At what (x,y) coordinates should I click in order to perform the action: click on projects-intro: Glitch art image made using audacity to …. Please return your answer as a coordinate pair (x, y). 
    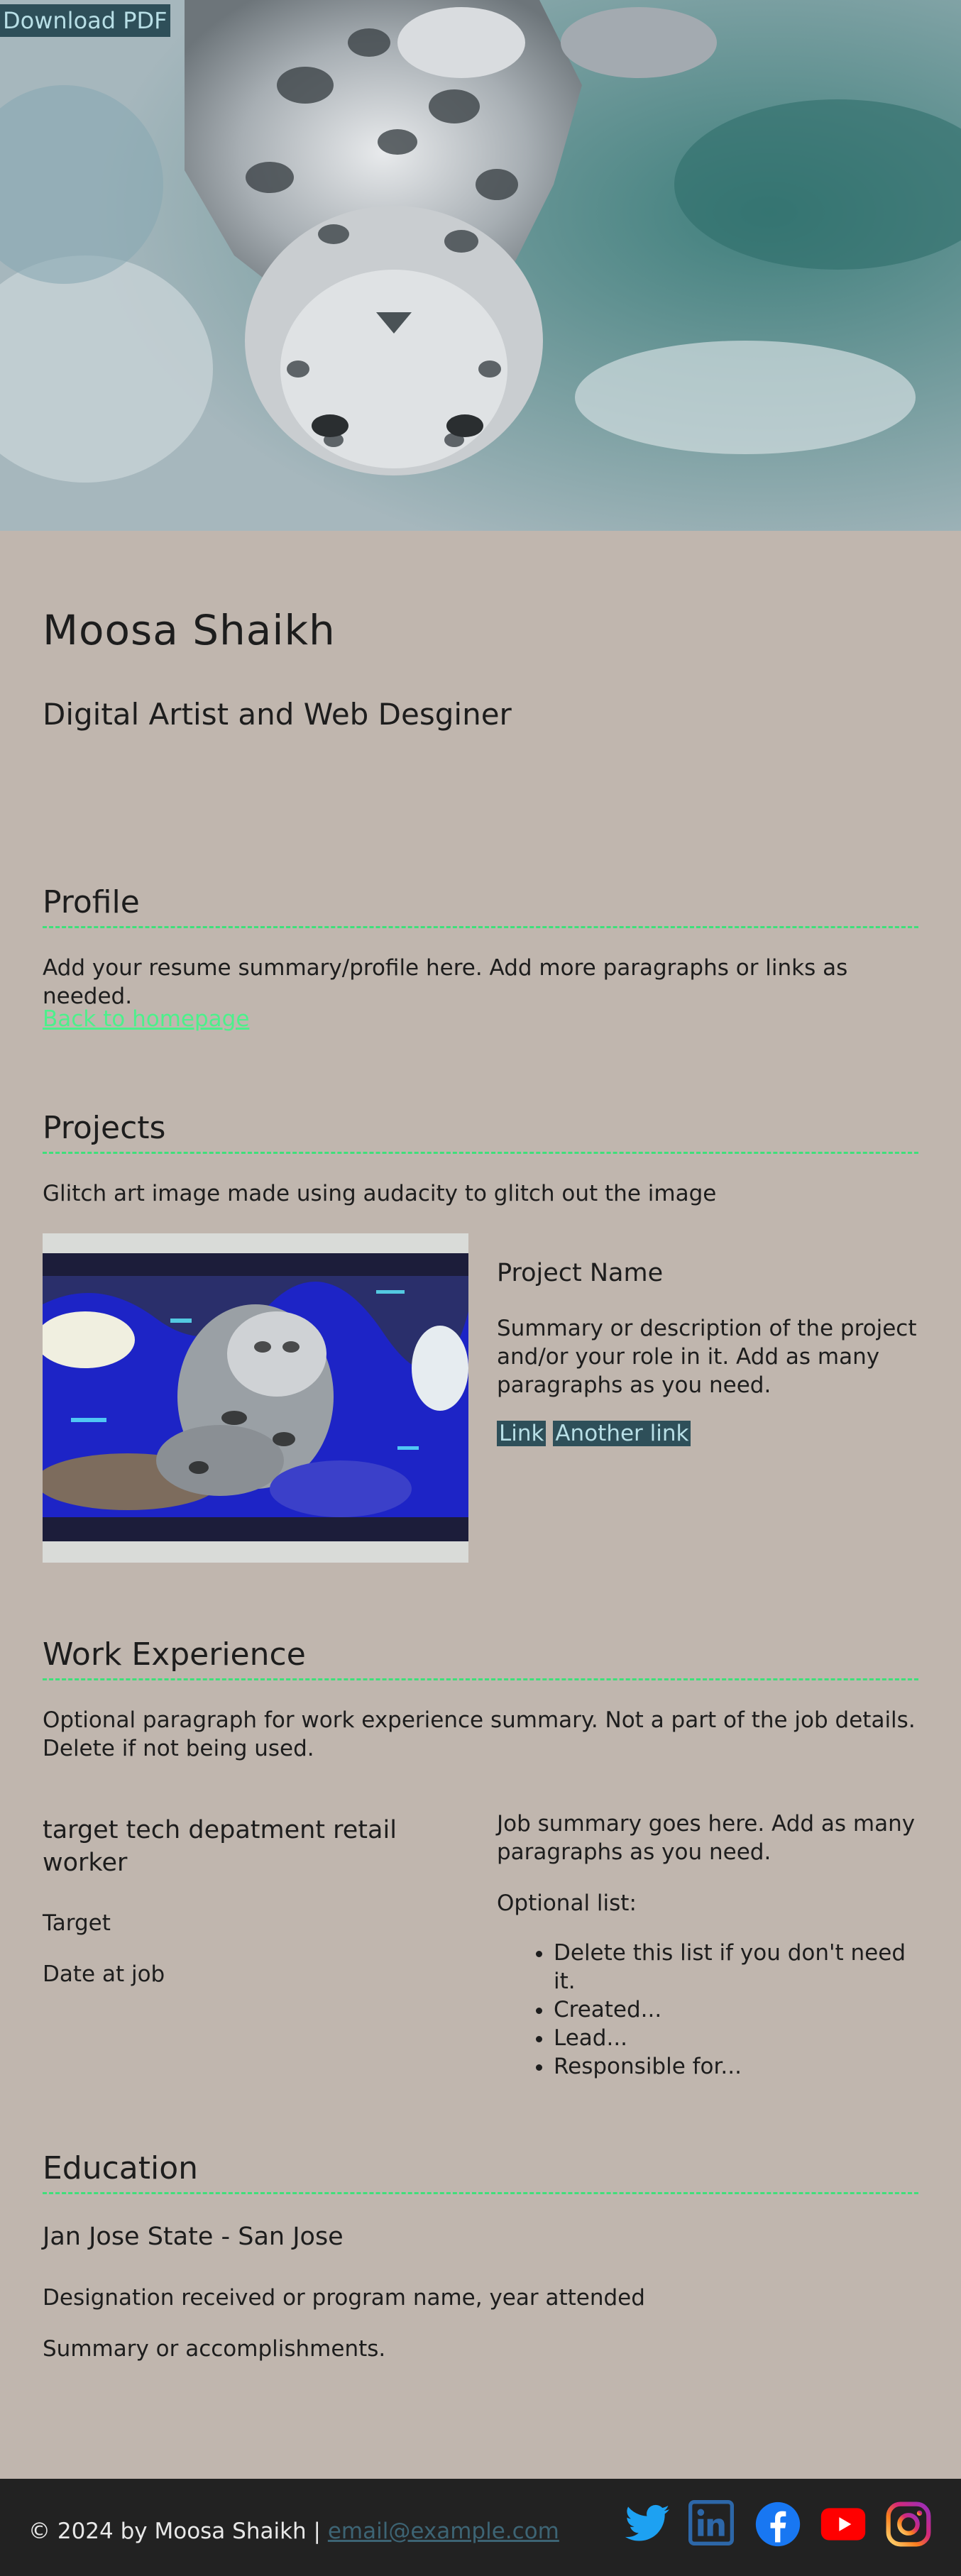
    Looking at the image, I should click on (380, 1193).